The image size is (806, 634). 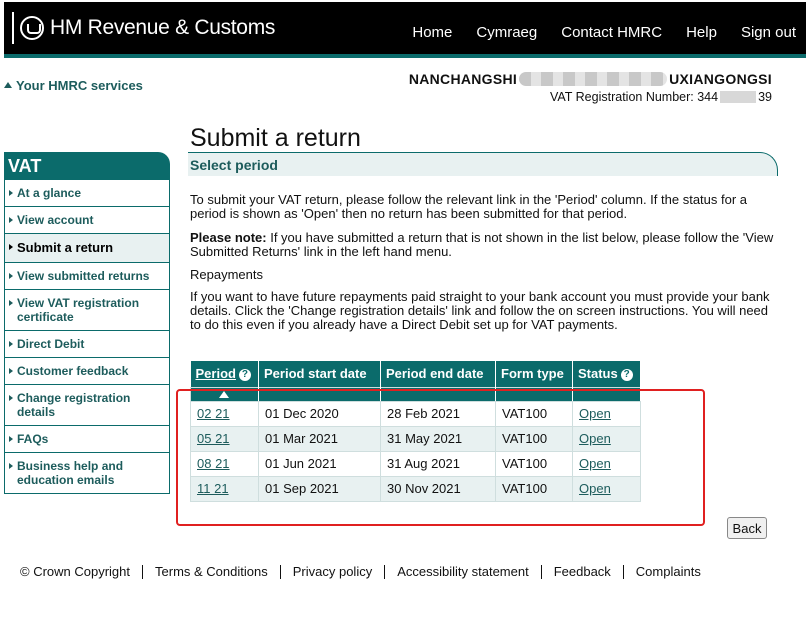 What do you see at coordinates (483, 164) in the screenshot?
I see `section-header: Select period` at bounding box center [483, 164].